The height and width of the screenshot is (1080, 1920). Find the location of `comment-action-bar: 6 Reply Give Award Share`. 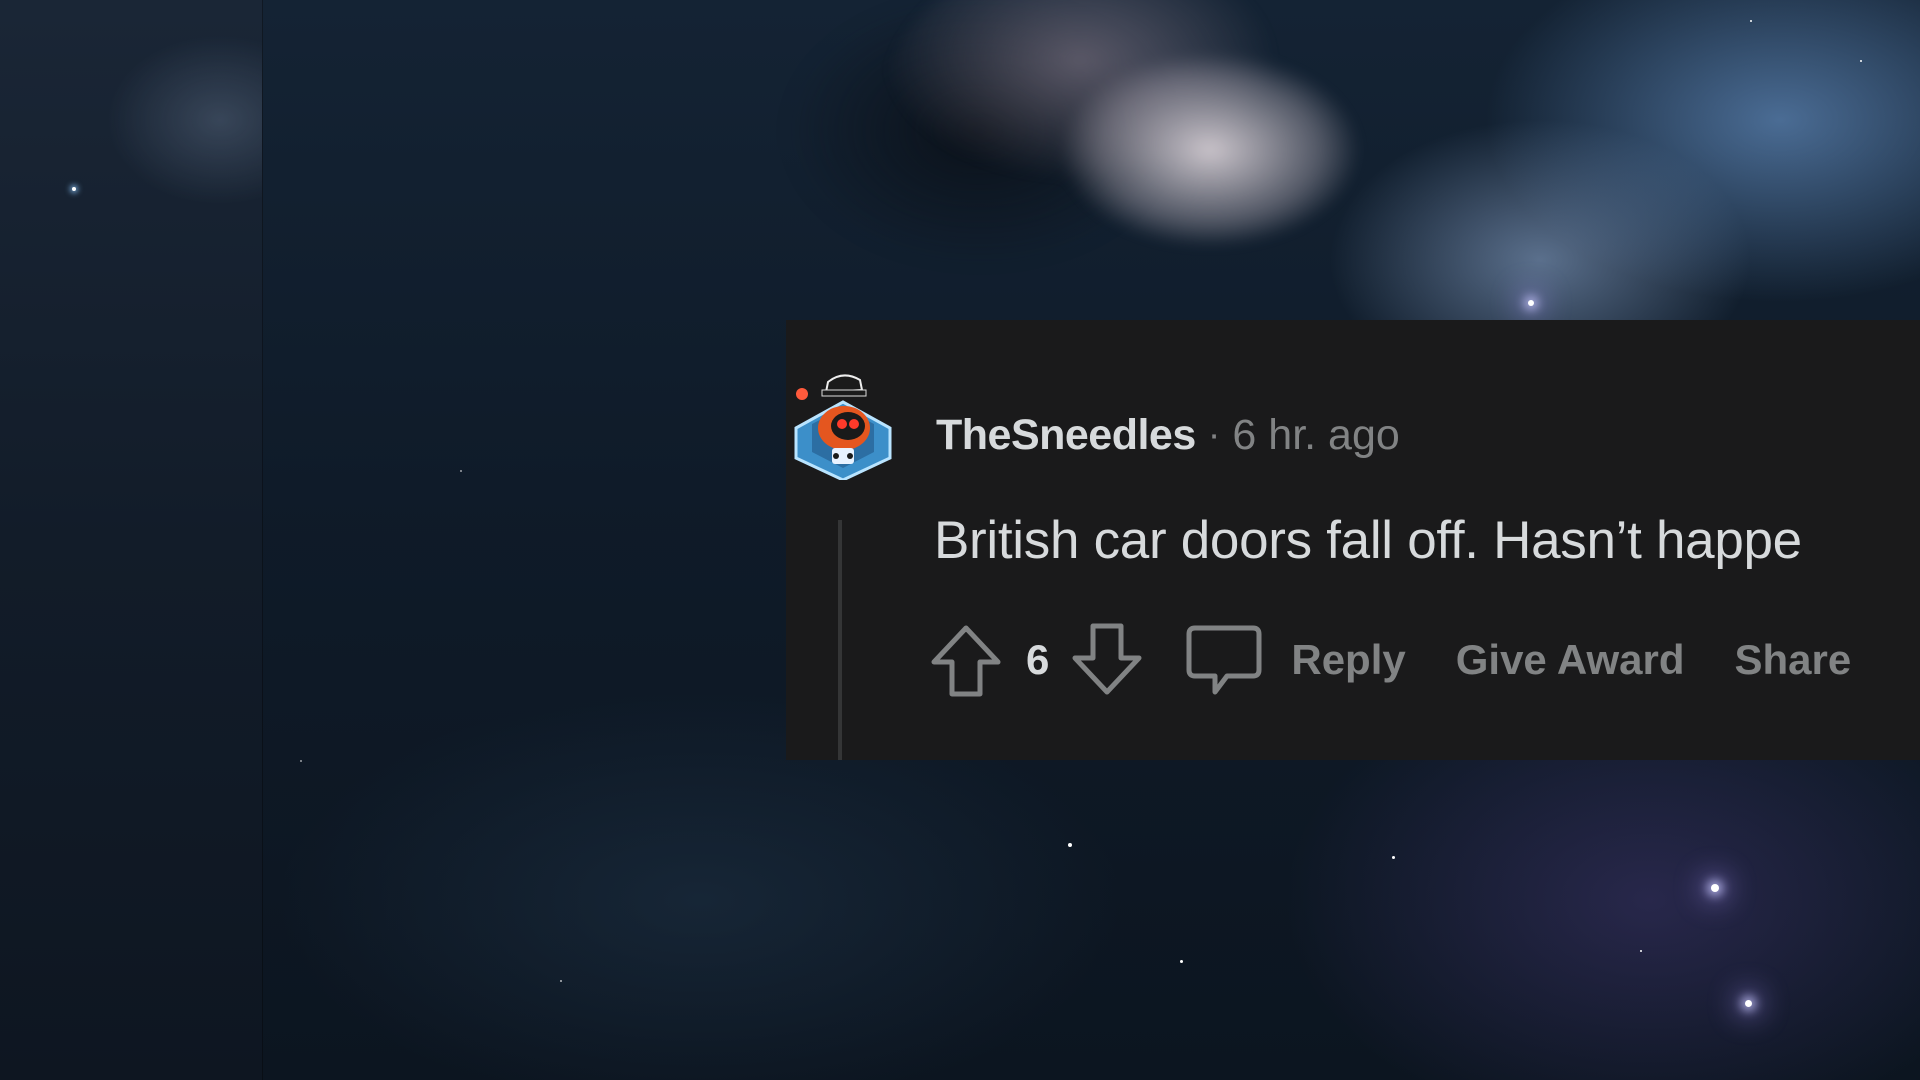

comment-action-bar: 6 Reply Give Award Share is located at coordinates (1388, 660).